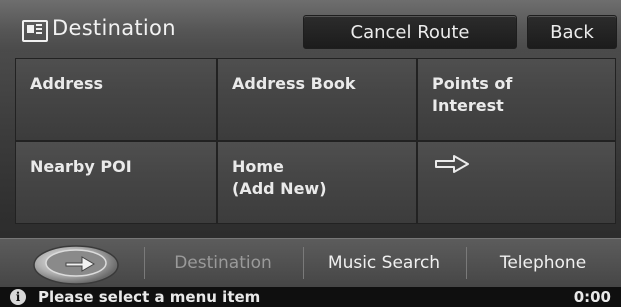 The height and width of the screenshot is (307, 621). I want to click on navigation-disc-icon, so click(76, 263).